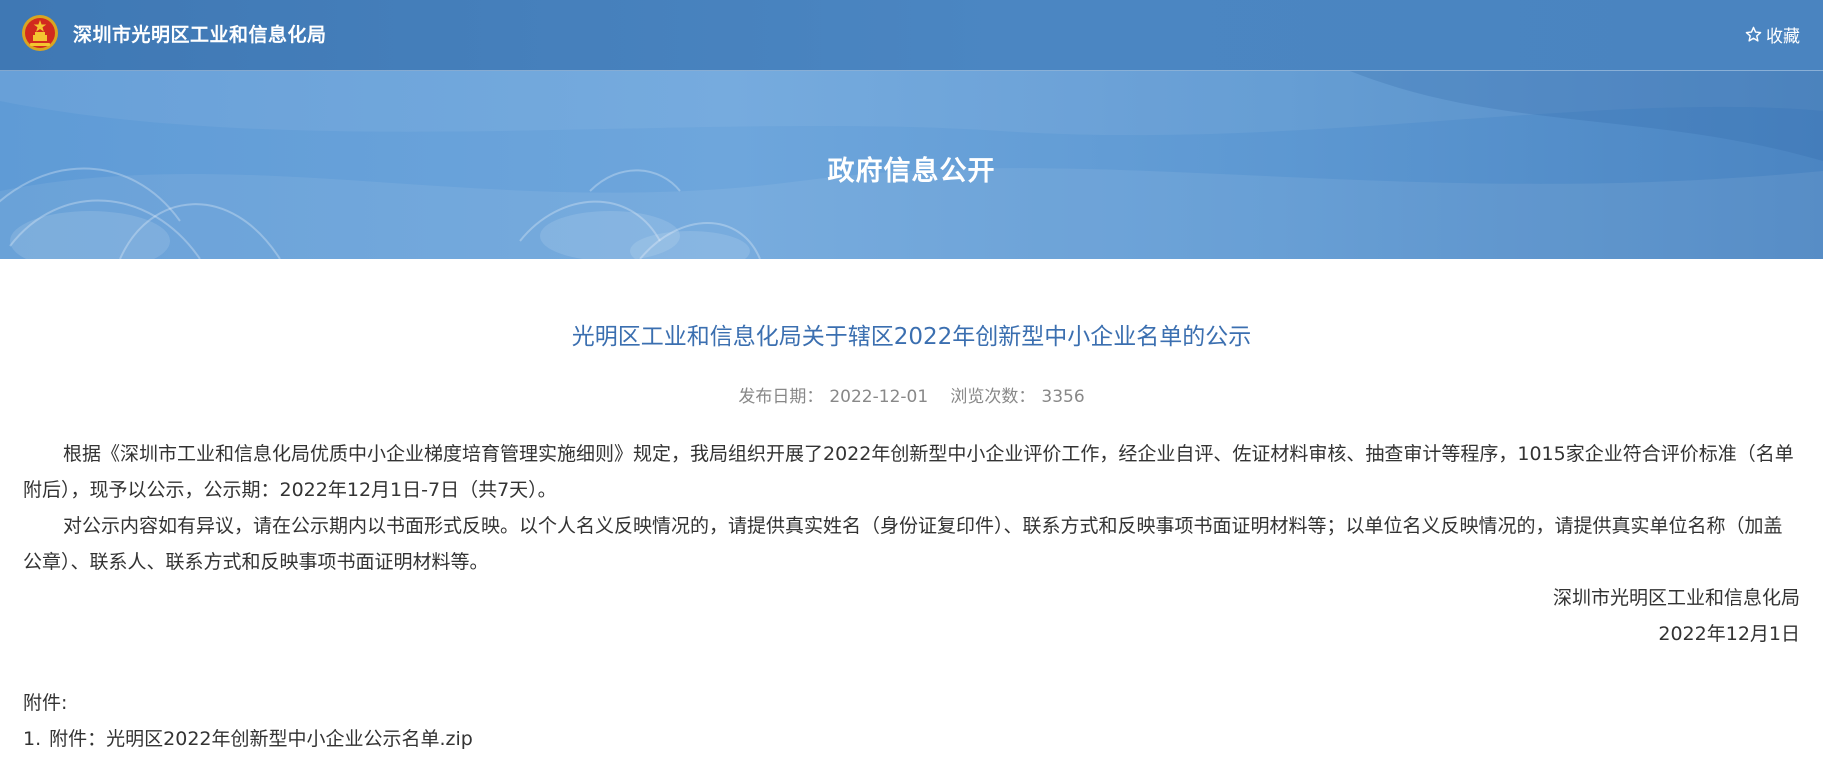 The image size is (1823, 766). I want to click on signature-date: 2022年12月1日, so click(1729, 634).